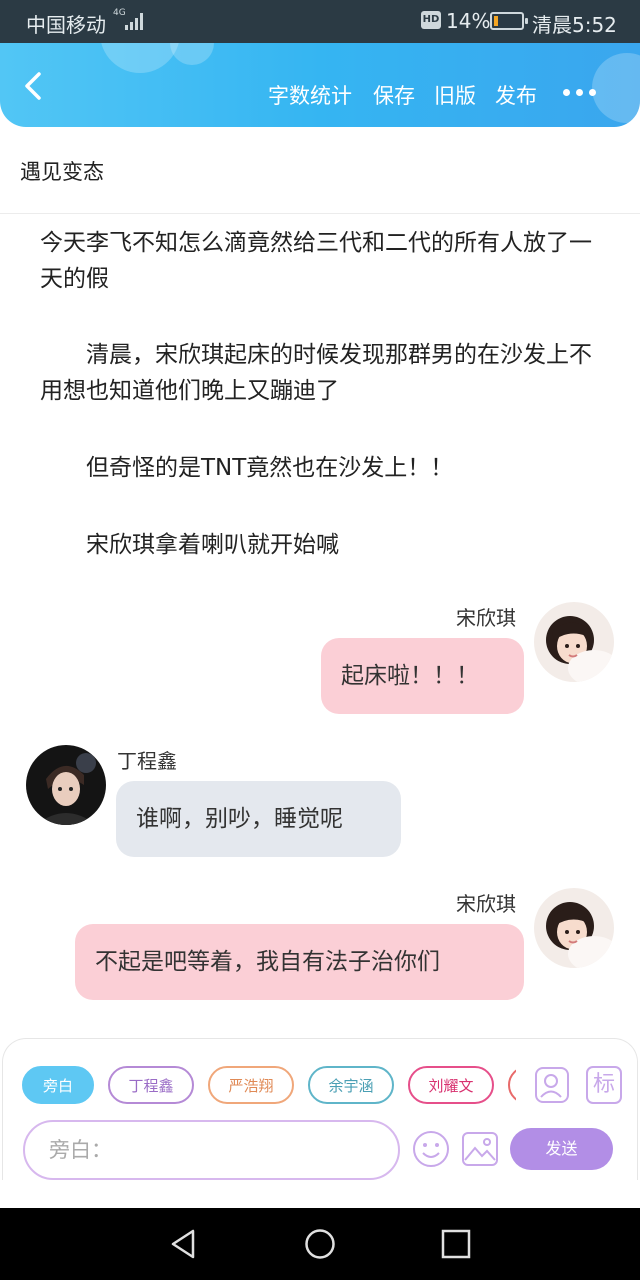 Image resolution: width=640 pixels, height=1280 pixels. Describe the element at coordinates (184, 1244) in the screenshot. I see `back-triangle-icon` at that location.